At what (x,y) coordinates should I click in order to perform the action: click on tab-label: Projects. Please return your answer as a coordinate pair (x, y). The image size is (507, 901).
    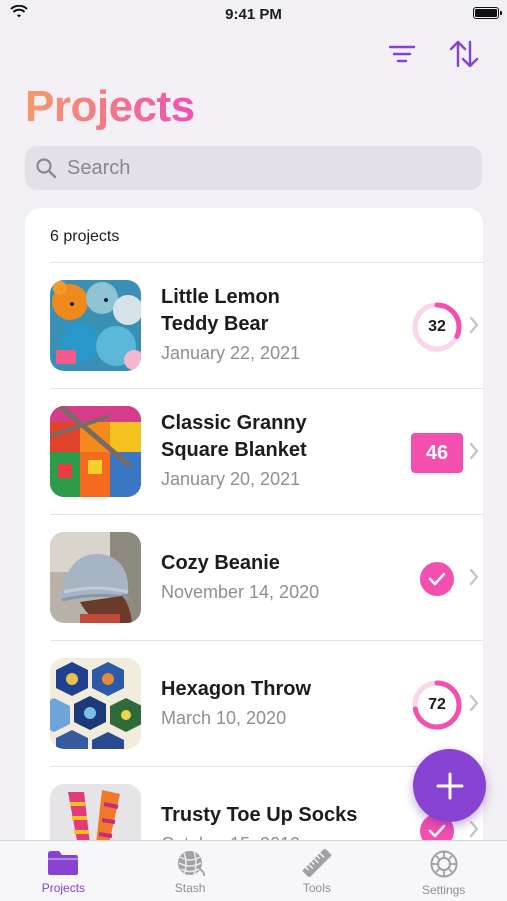
    Looking at the image, I should click on (63, 888).